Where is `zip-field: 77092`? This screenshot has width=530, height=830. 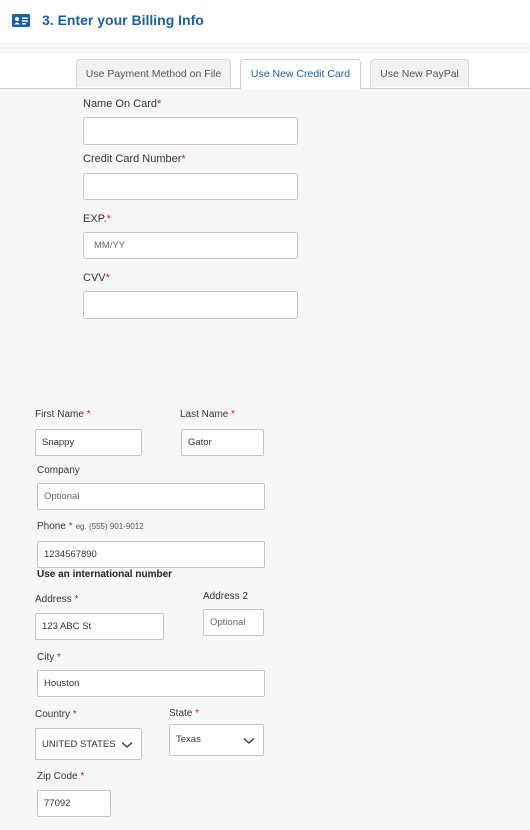 zip-field: 77092 is located at coordinates (74, 803).